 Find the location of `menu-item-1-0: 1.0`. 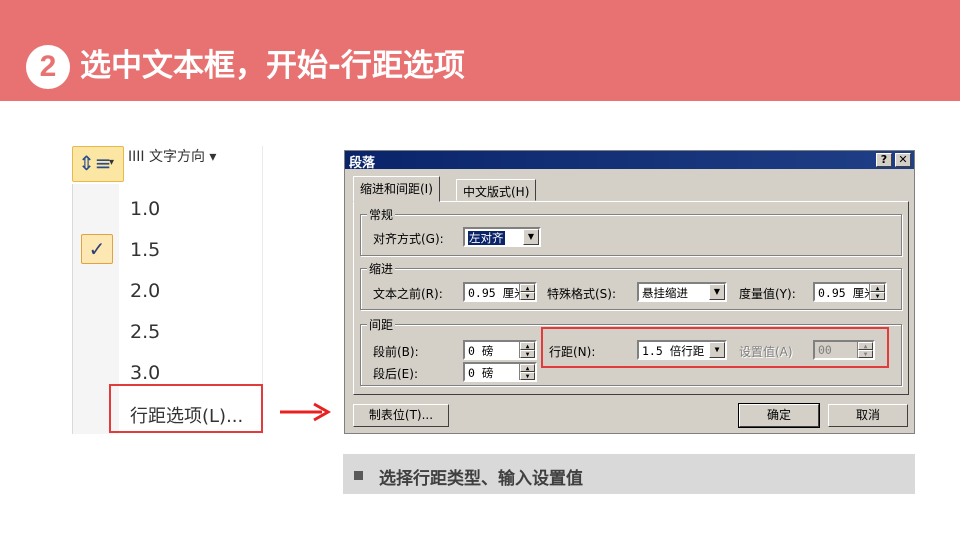

menu-item-1-0: 1.0 is located at coordinates (145, 209).